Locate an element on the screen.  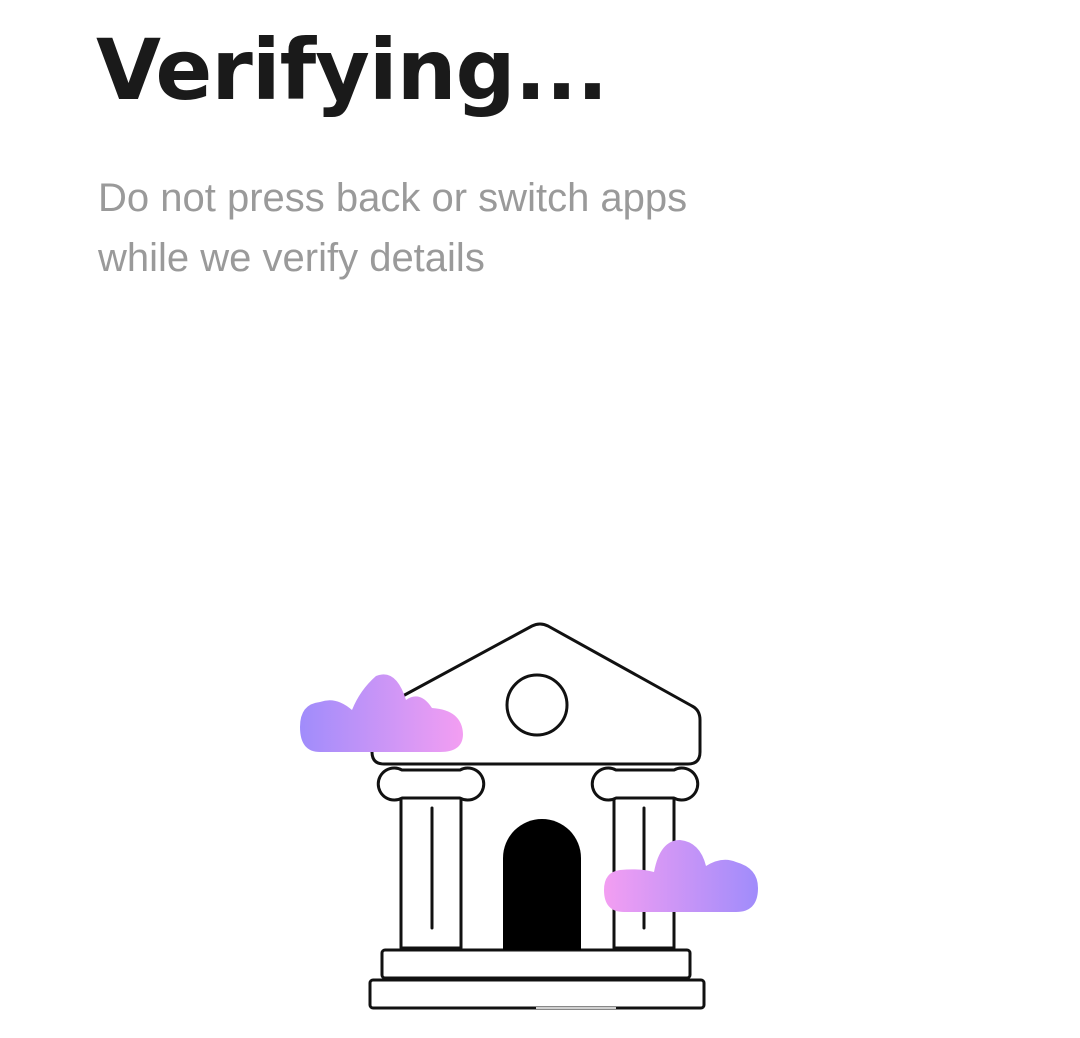
base-step-lower is located at coordinates (537, 994).